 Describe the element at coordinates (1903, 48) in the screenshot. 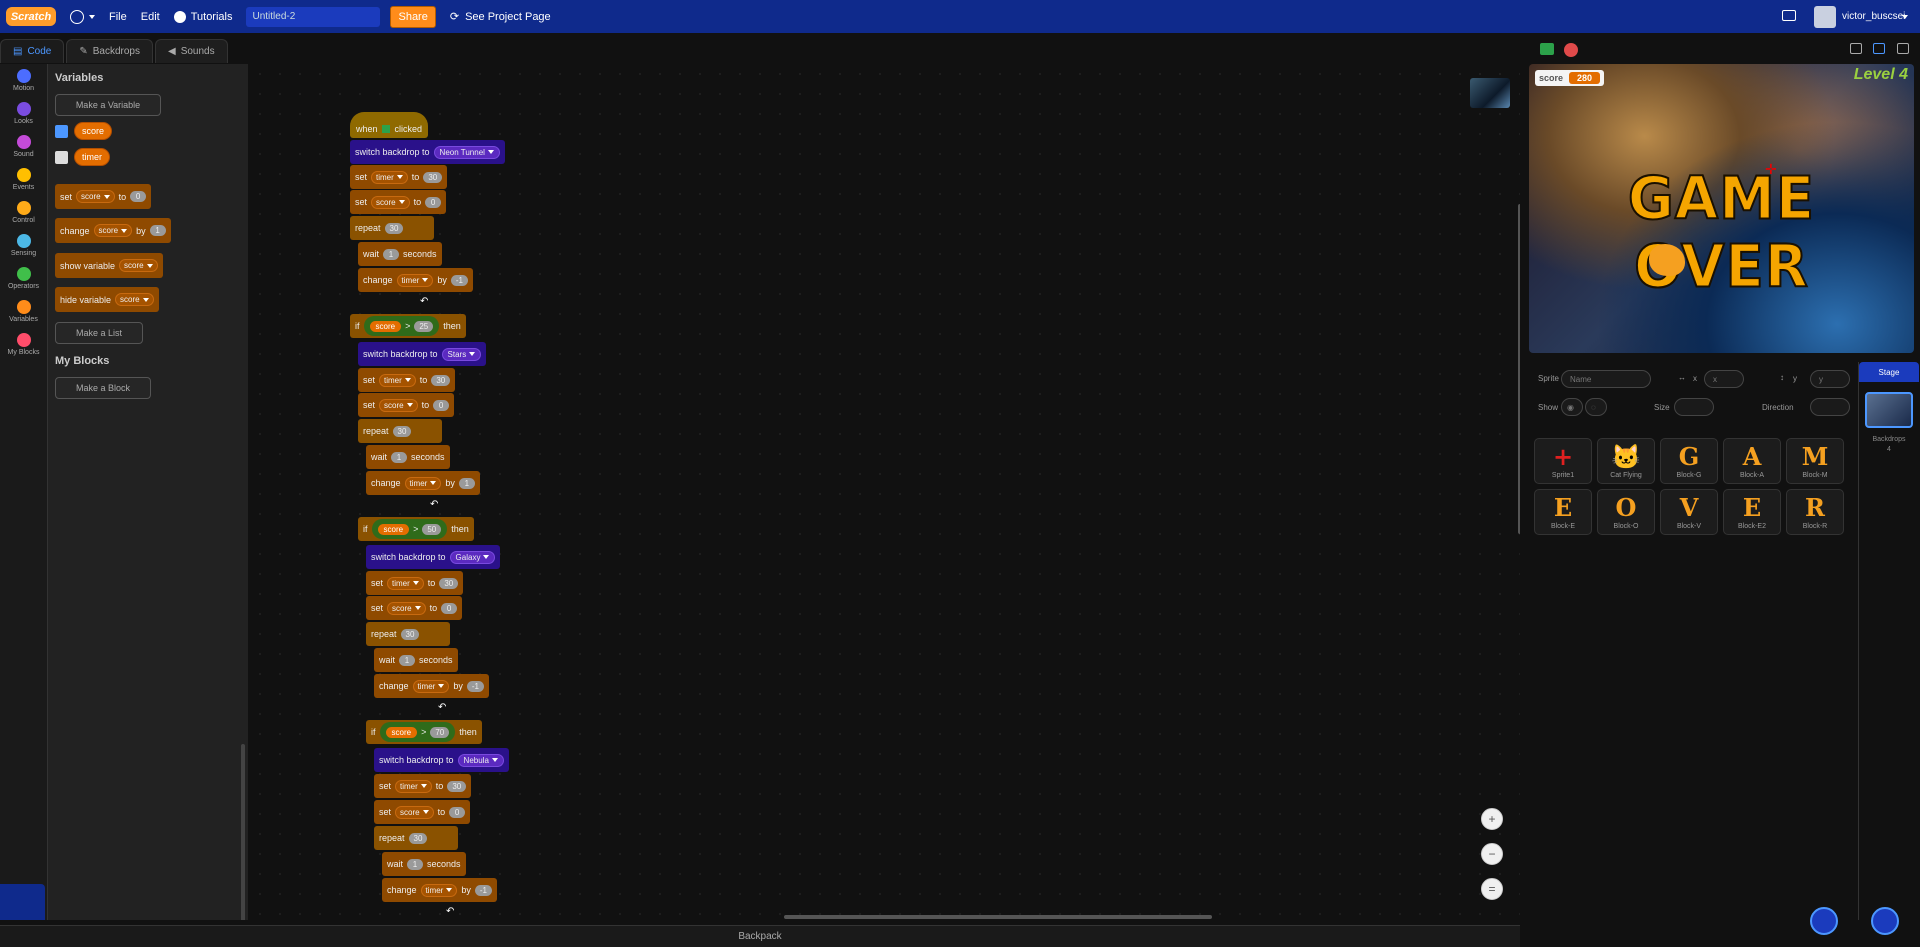

I see `fullscreen-icon` at that location.